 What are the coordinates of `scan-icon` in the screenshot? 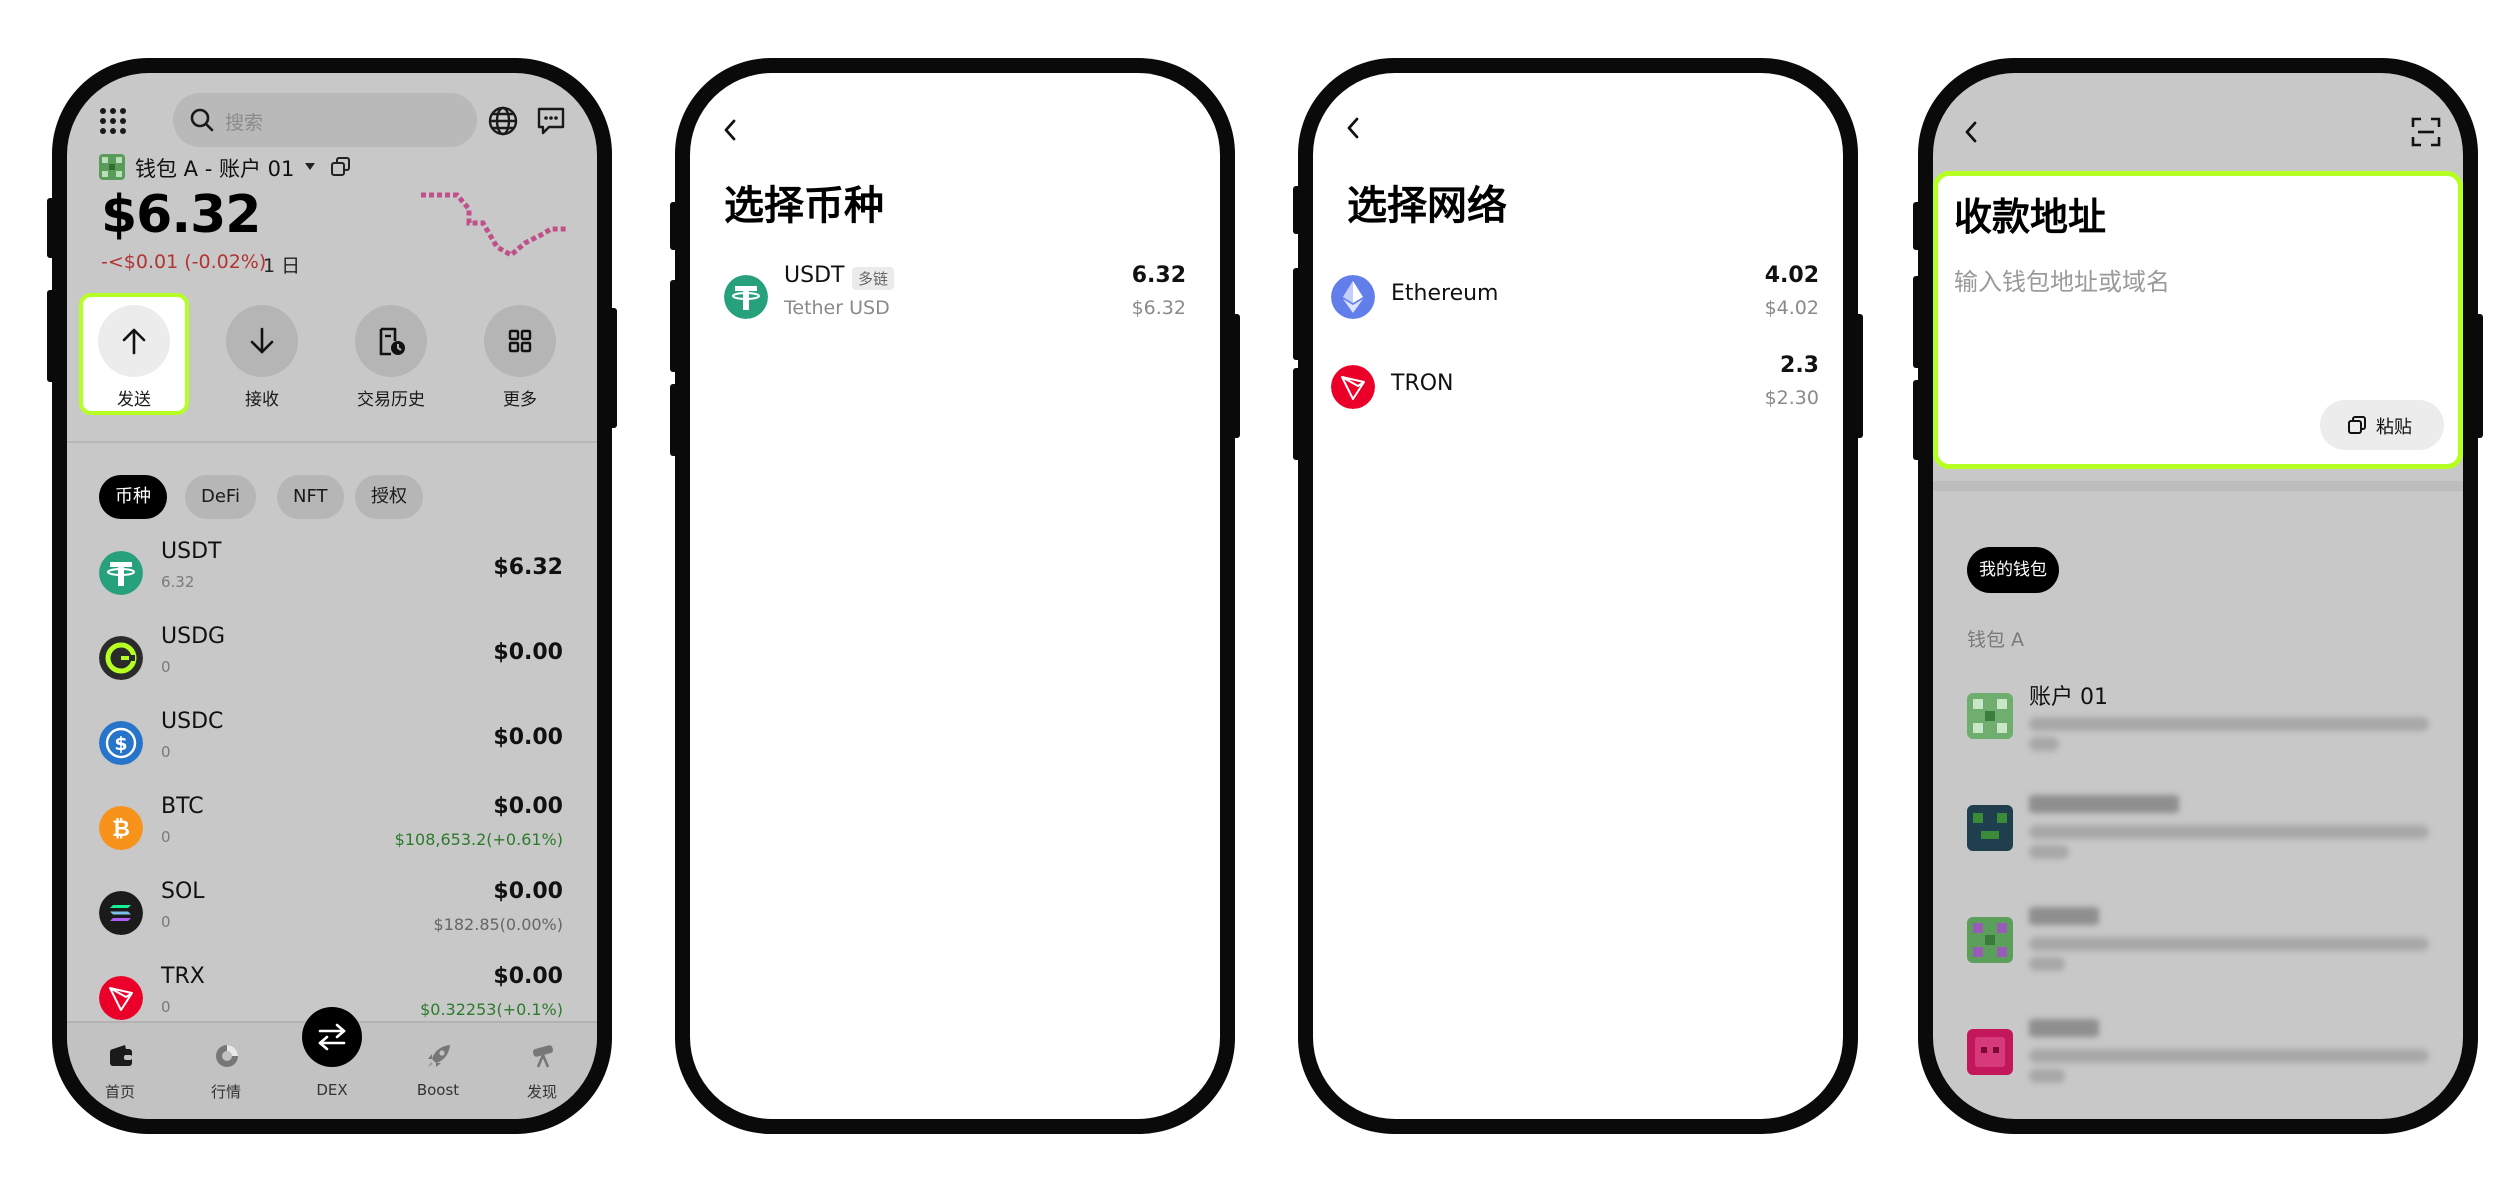 It's located at (2426, 132).